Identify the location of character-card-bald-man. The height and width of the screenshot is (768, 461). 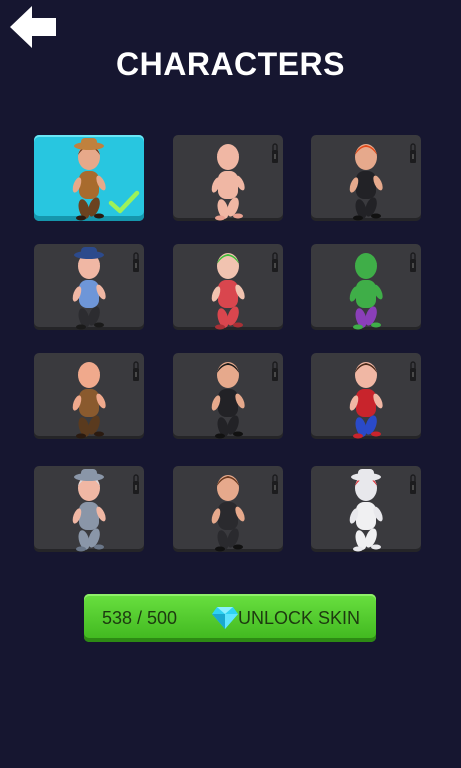
(89, 396).